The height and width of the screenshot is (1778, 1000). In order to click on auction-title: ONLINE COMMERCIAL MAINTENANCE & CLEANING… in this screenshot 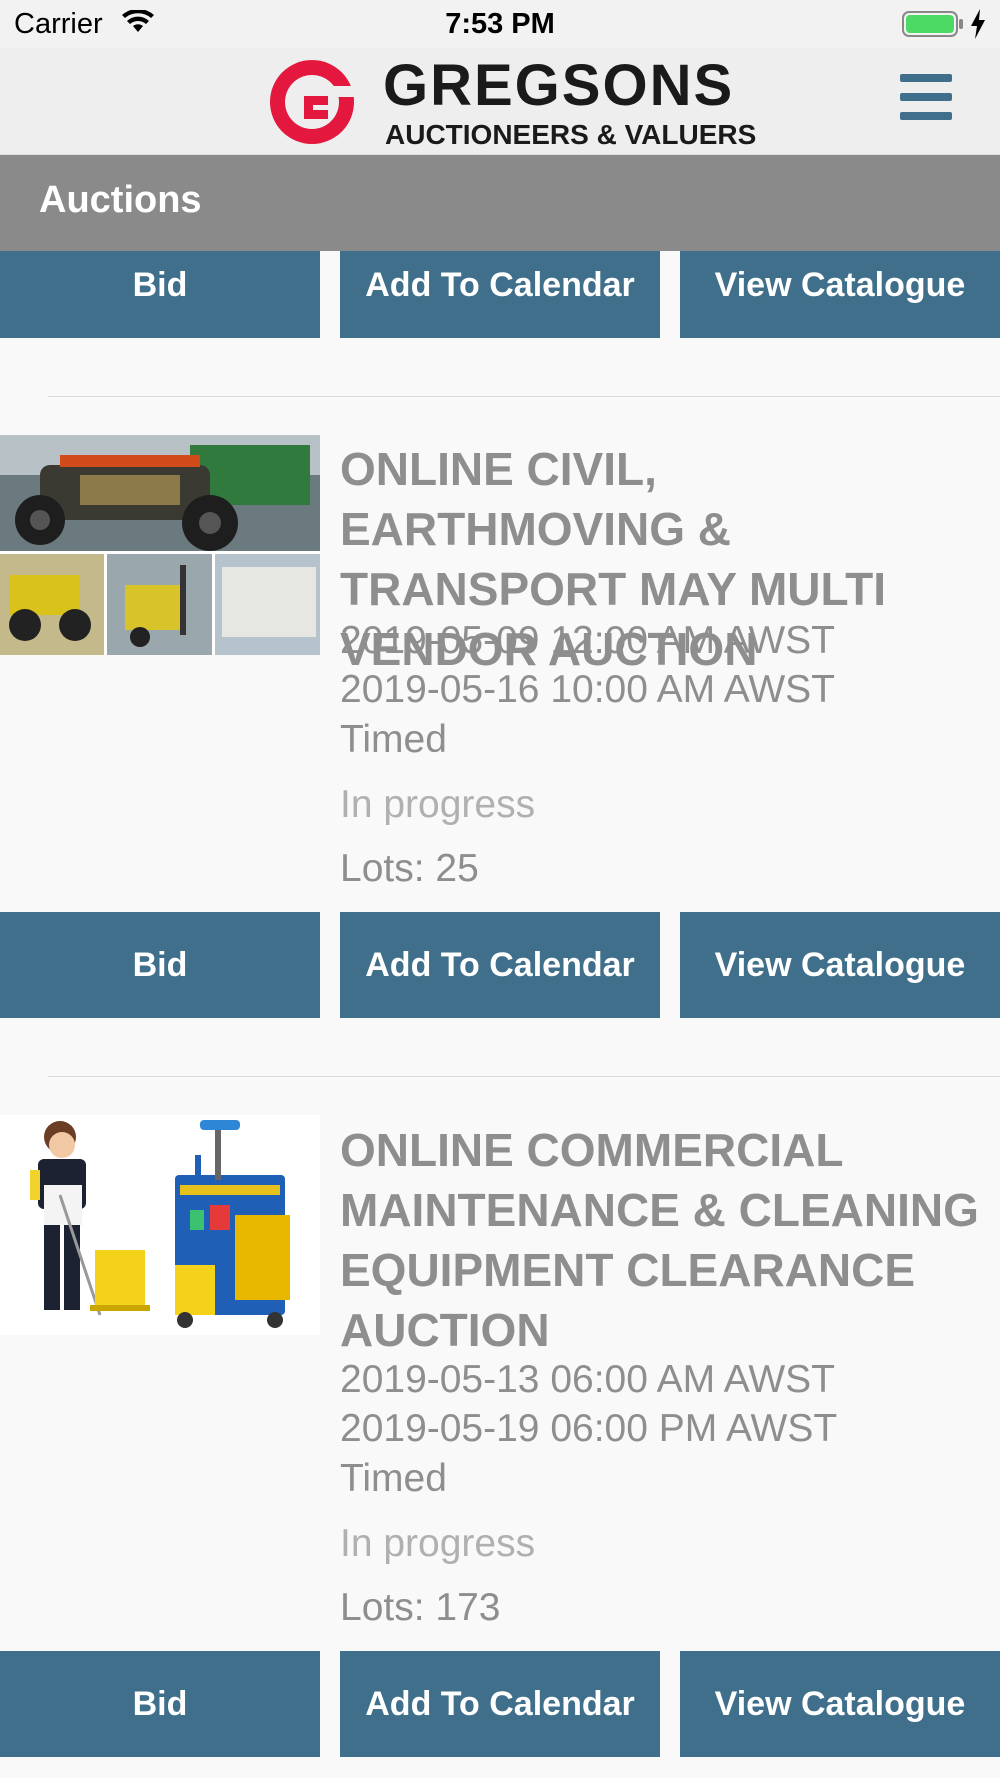, I will do `click(665, 1240)`.